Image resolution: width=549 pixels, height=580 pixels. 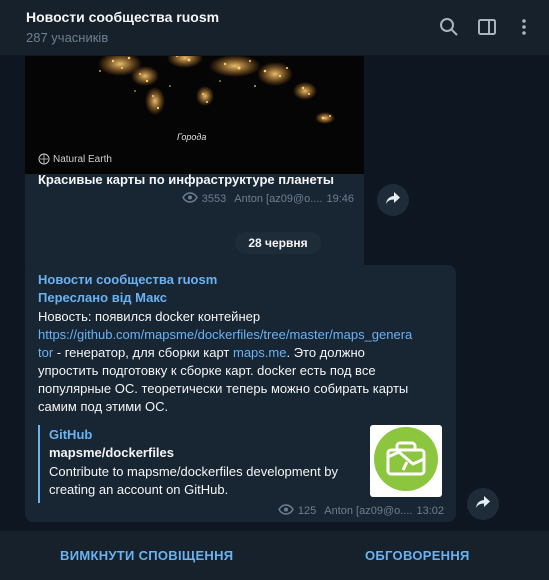 What do you see at coordinates (102, 297) in the screenshot?
I see `forwarded-from: Переслано від Макс` at bounding box center [102, 297].